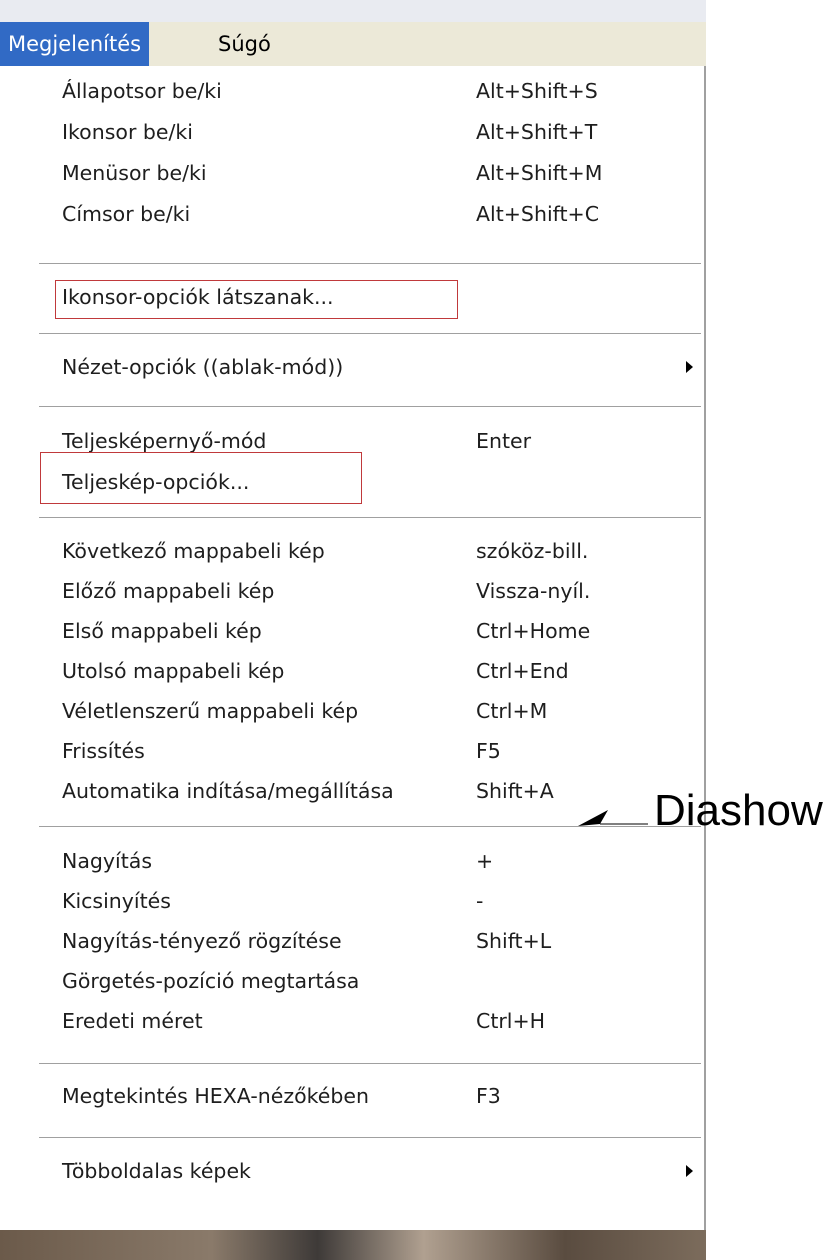 The height and width of the screenshot is (1260, 839). I want to click on menu-item-shortcut: F3, so click(488, 1096).